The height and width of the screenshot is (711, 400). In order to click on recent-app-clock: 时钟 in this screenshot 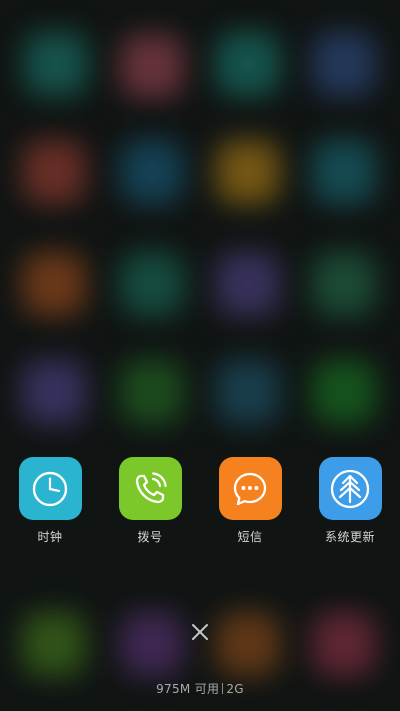, I will do `click(50, 501)`.